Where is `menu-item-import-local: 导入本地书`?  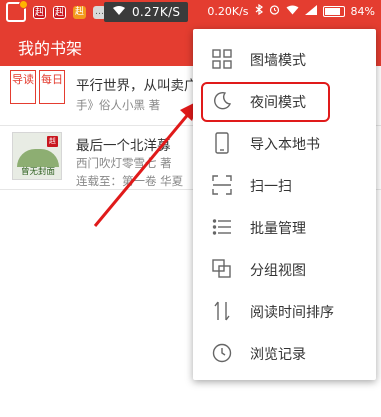
menu-item-import-local: 导入本地书 is located at coordinates (284, 143).